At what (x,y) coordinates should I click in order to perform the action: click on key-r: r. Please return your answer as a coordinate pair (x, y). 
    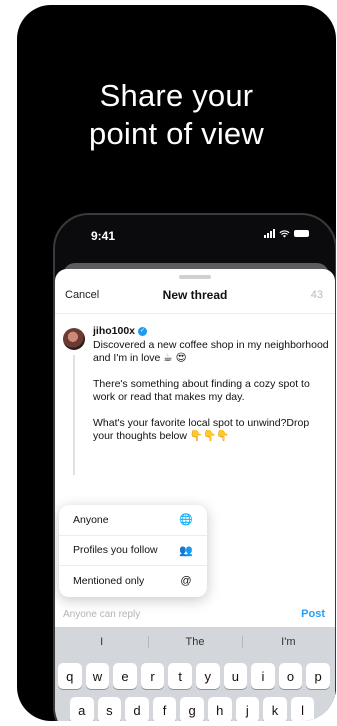
    Looking at the image, I should click on (152, 676).